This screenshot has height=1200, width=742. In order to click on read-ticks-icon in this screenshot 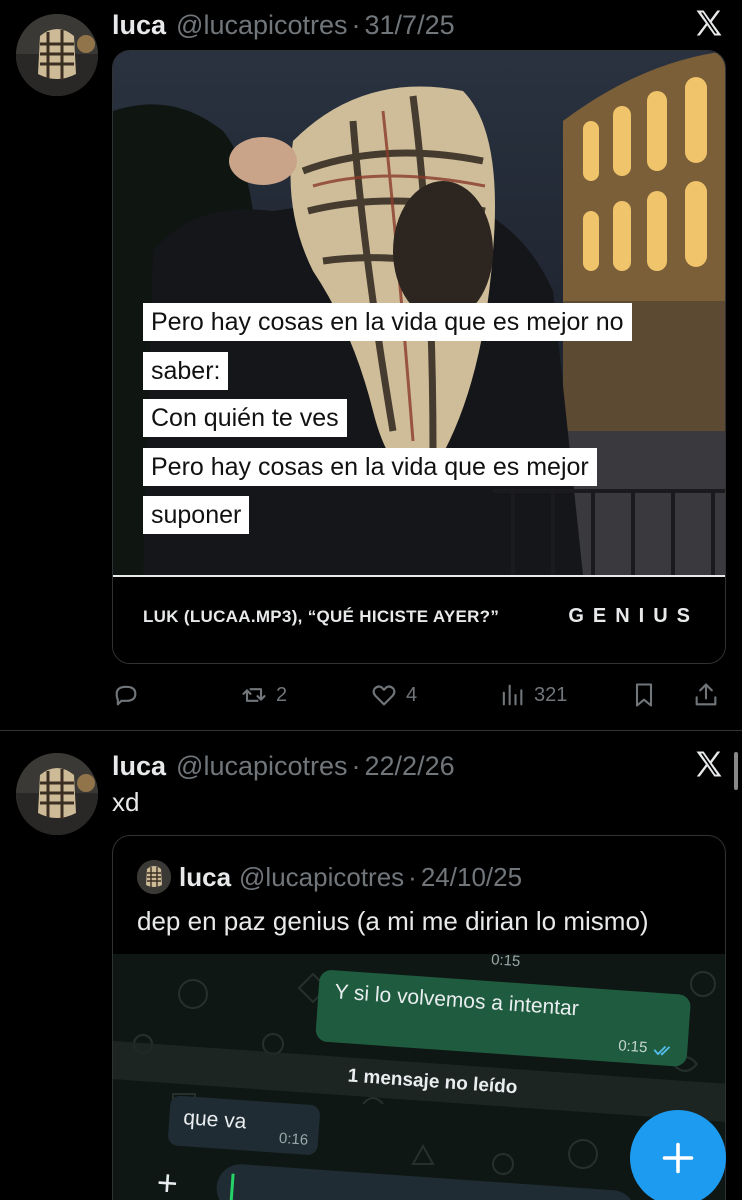, I will do `click(662, 1050)`.